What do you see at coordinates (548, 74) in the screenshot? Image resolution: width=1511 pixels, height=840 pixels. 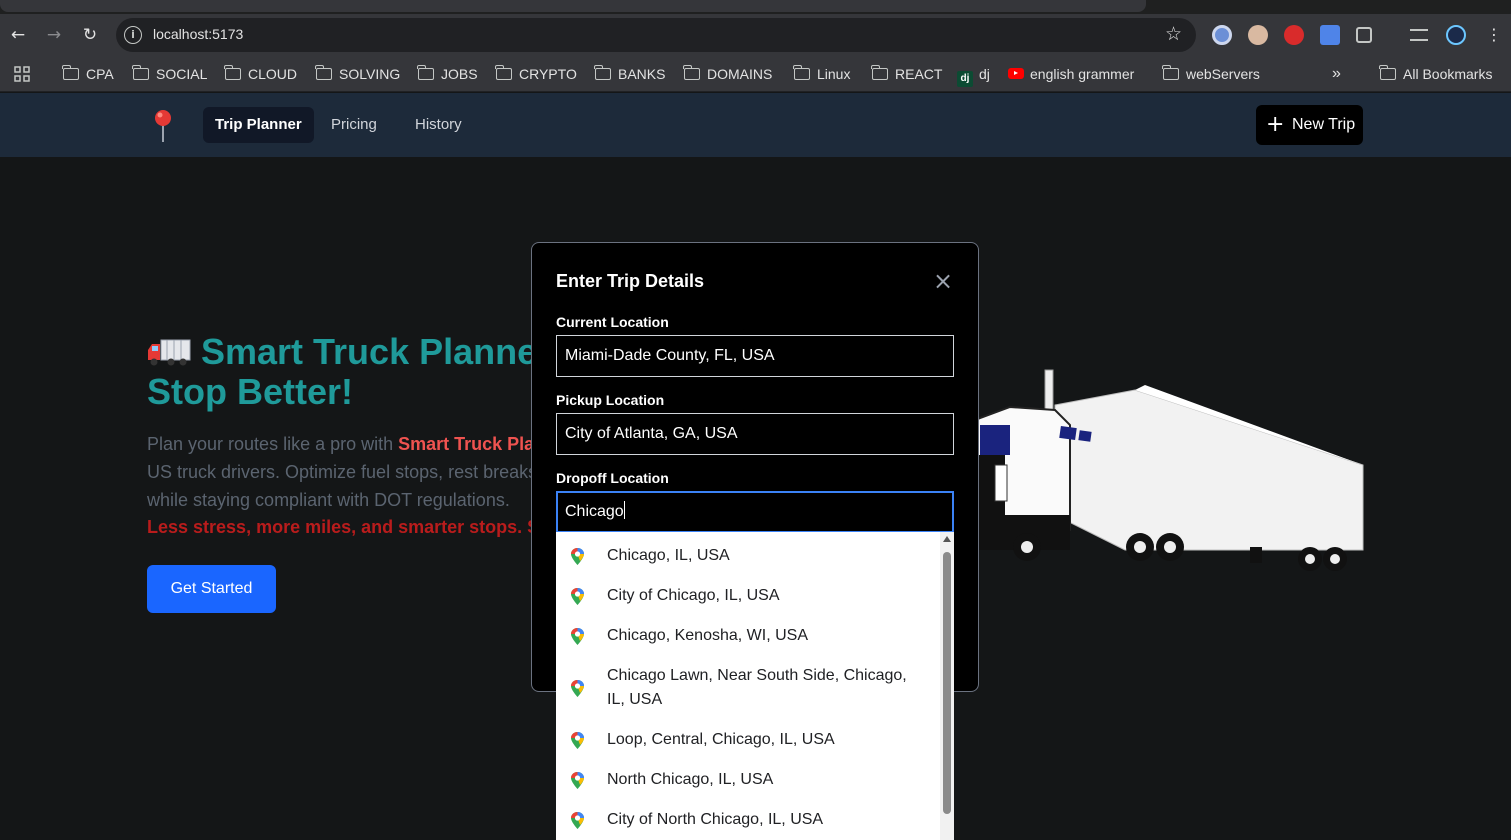 I see `bookmark-label: CRYPTO` at bounding box center [548, 74].